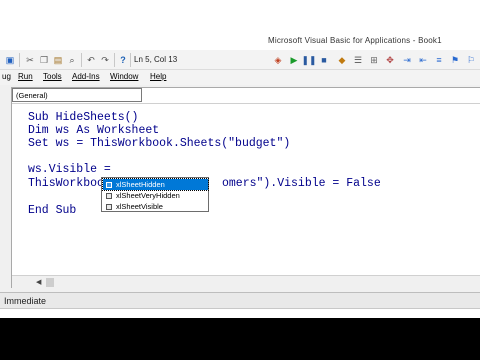  I want to click on reset-icon: ■, so click(324, 60).